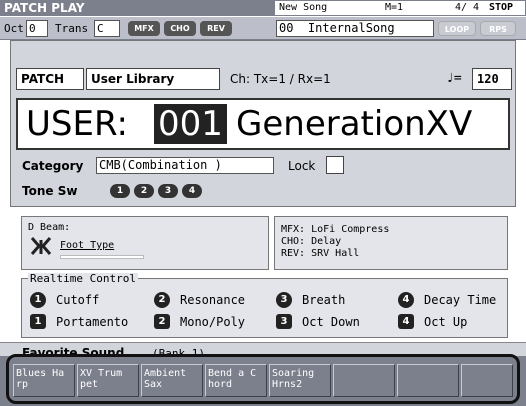 The image size is (526, 406). Describe the element at coordinates (192, 191) in the screenshot. I see `tone-switch-4: 4` at that location.